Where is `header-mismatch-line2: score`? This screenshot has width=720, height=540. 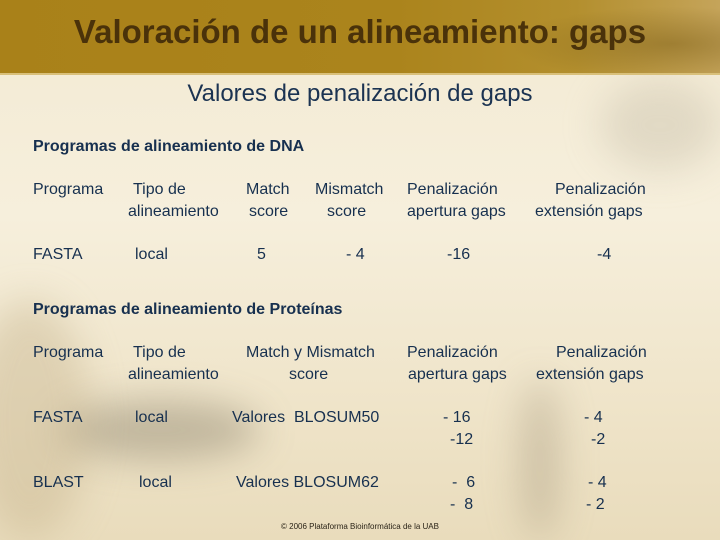
header-mismatch-line2: score is located at coordinates (347, 211).